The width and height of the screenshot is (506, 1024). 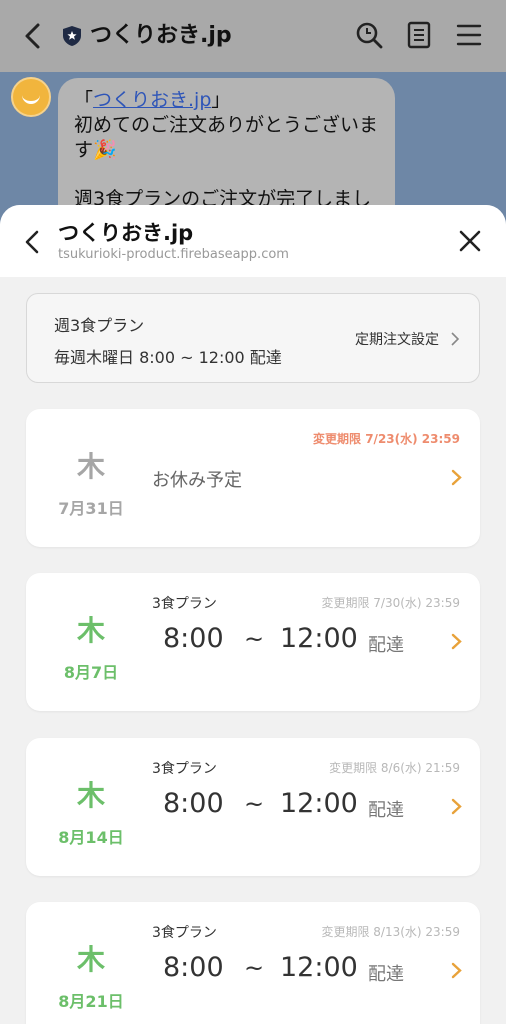 What do you see at coordinates (390, 932) in the screenshot?
I see `change-deadline: 変更期限 8/13(水) 23:59` at bounding box center [390, 932].